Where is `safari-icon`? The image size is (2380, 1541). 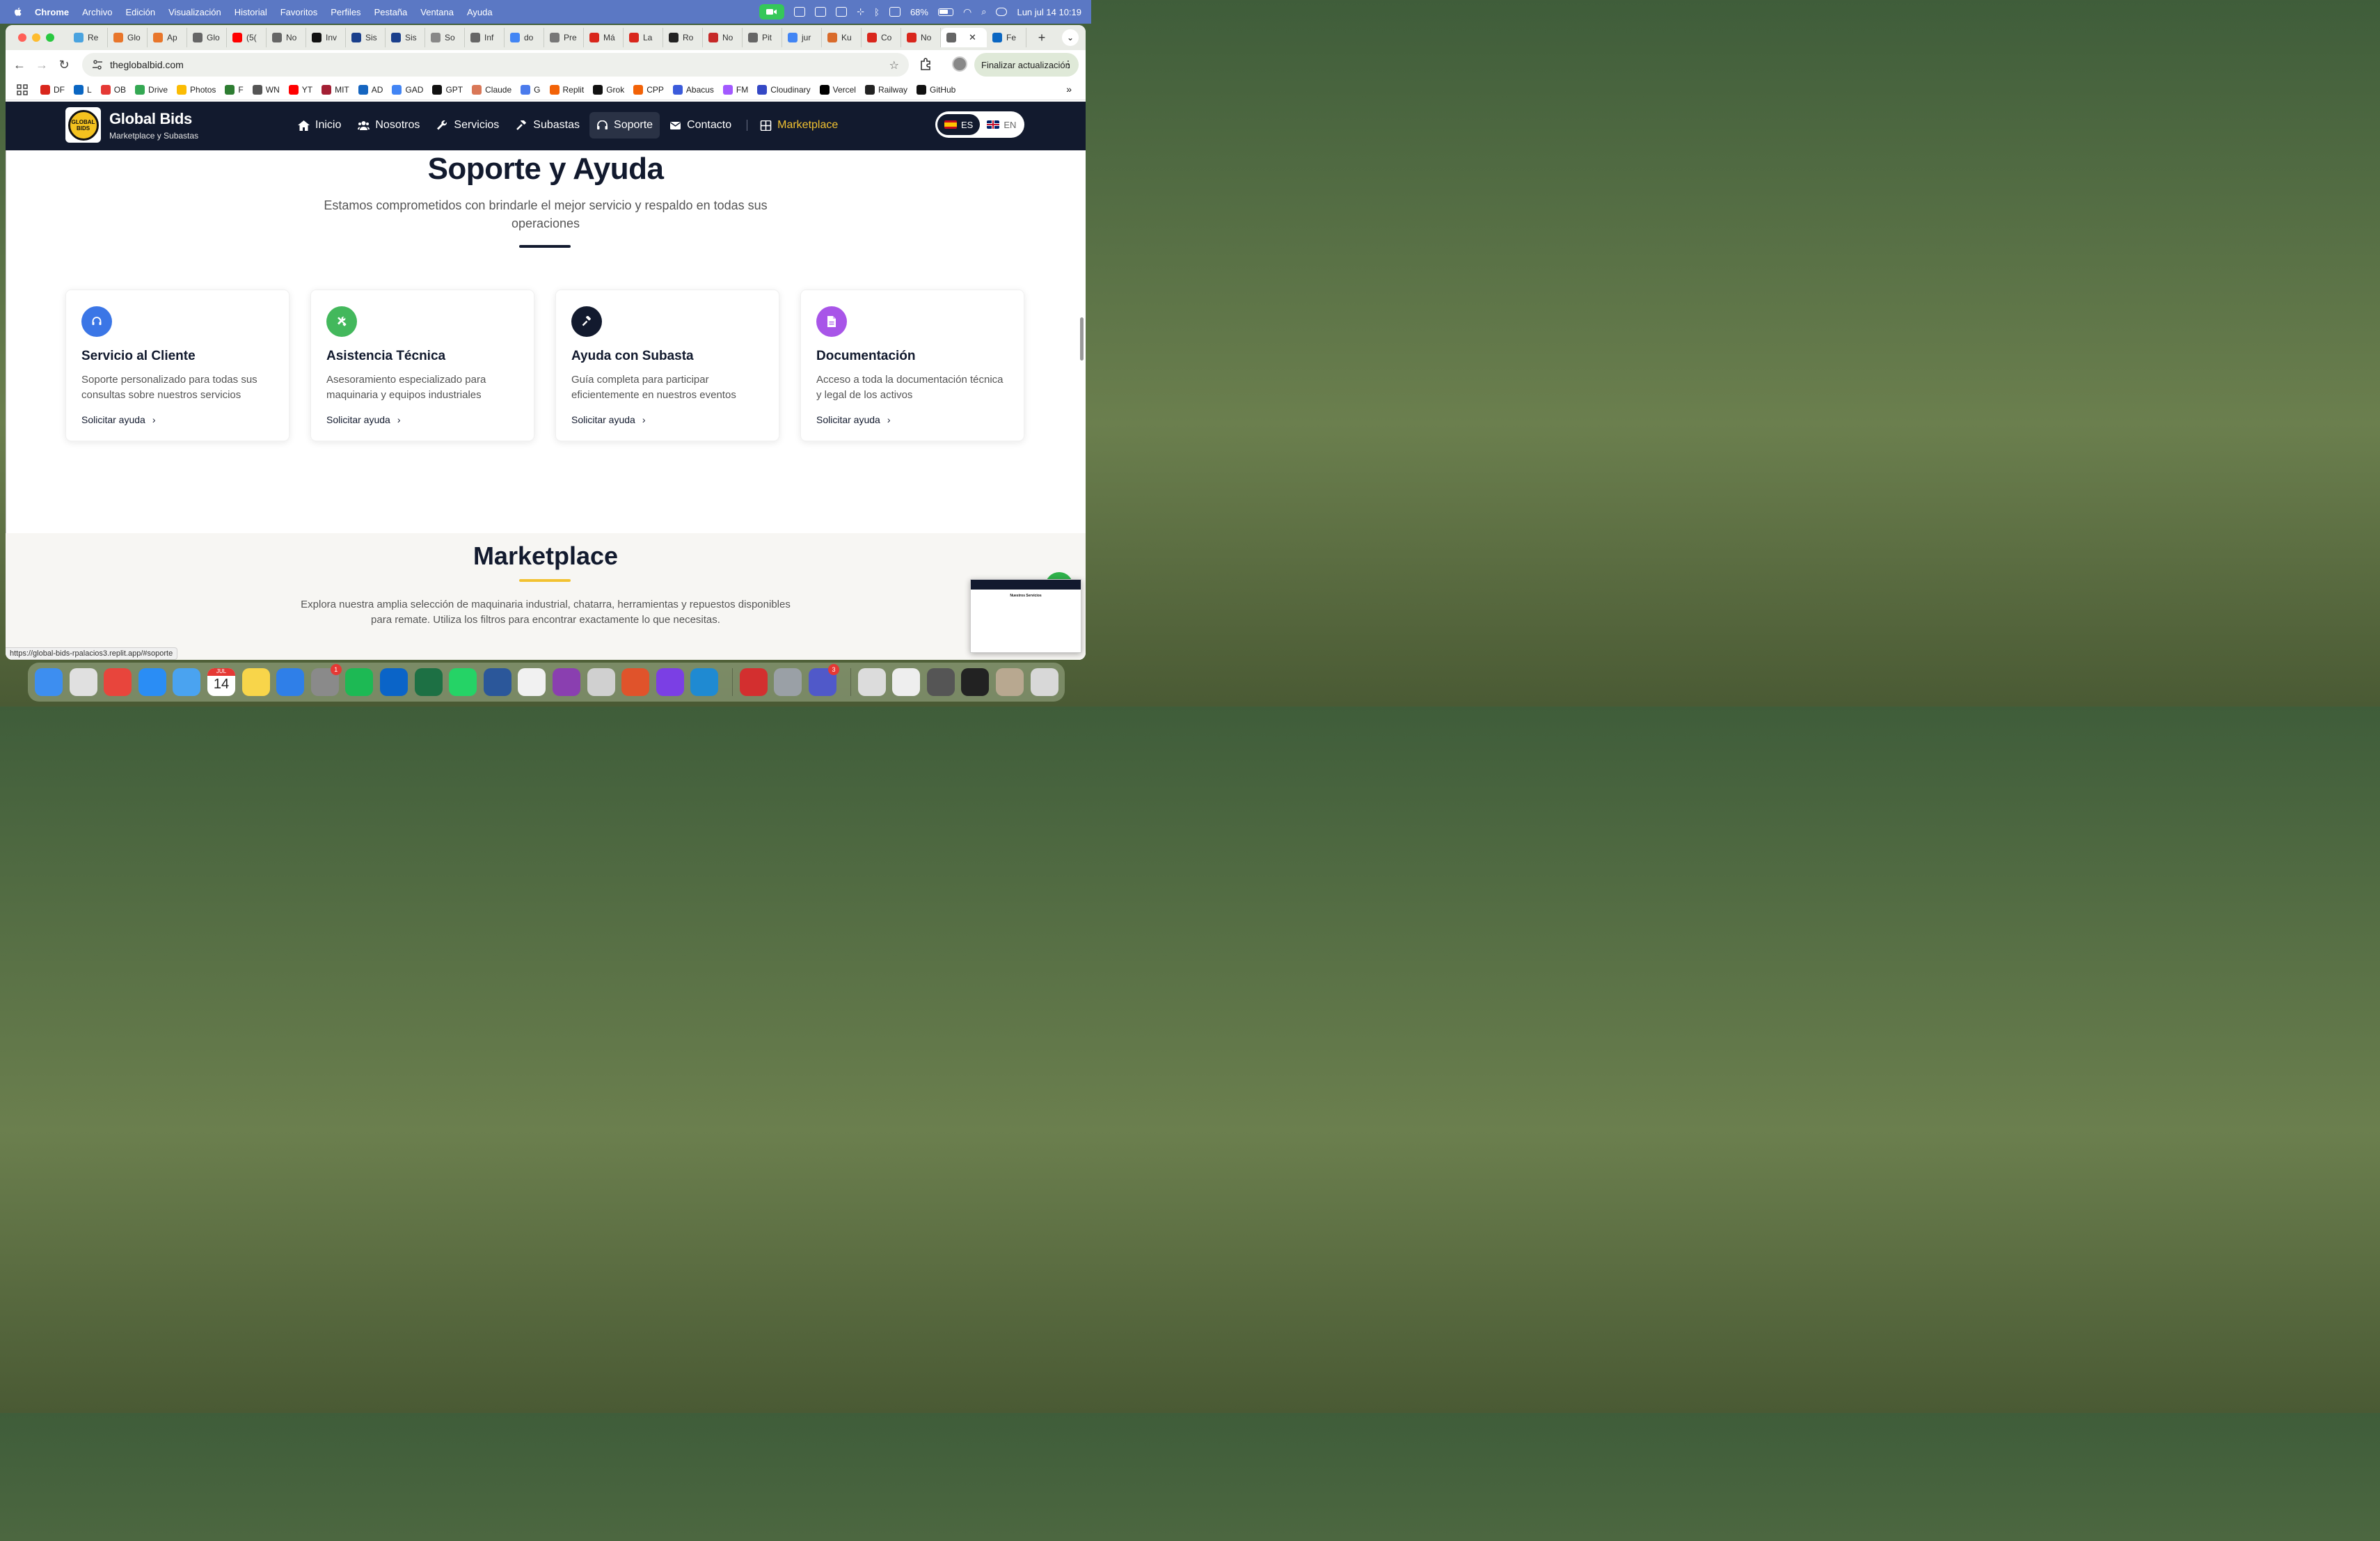 safari-icon is located at coordinates (152, 682).